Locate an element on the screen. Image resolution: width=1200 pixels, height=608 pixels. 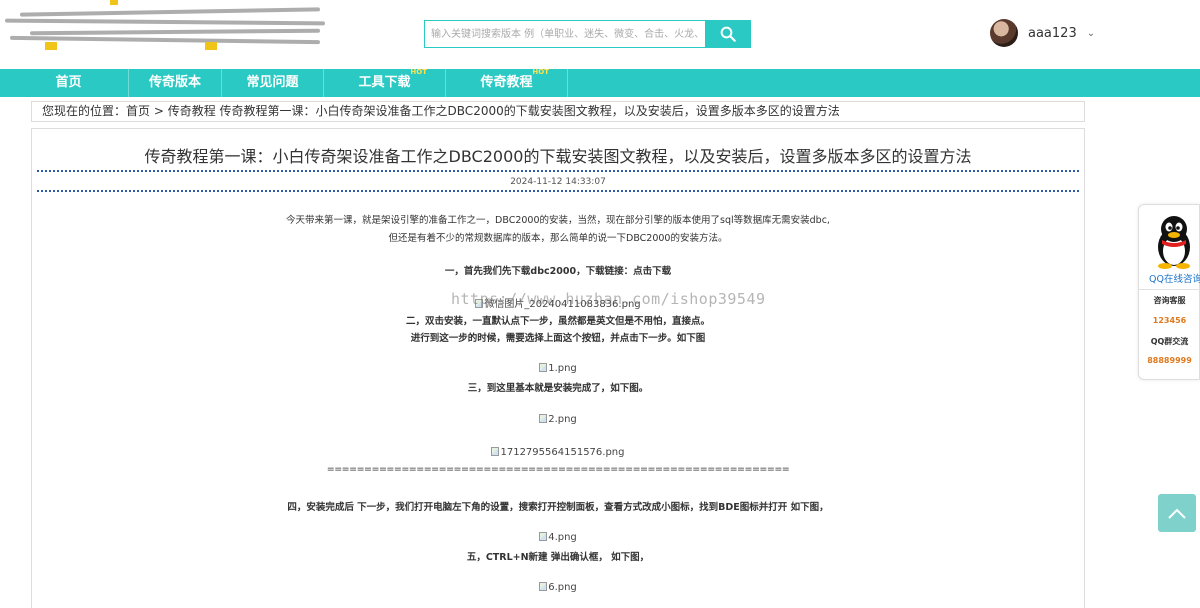
search-icon is located at coordinates (728, 34).